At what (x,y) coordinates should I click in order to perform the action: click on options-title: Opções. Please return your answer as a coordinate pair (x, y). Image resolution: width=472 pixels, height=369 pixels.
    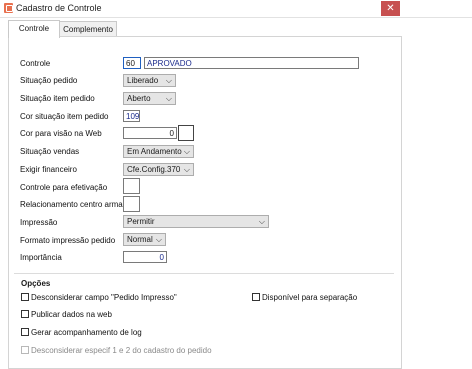
    Looking at the image, I should click on (36, 283).